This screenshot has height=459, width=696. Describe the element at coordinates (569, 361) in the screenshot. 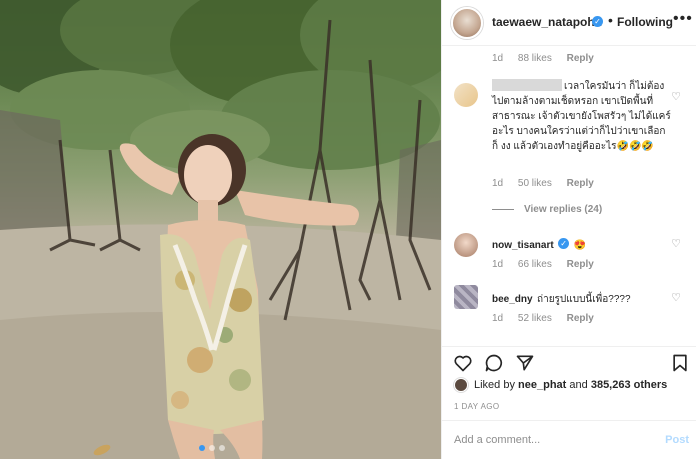

I see `action-bar` at that location.